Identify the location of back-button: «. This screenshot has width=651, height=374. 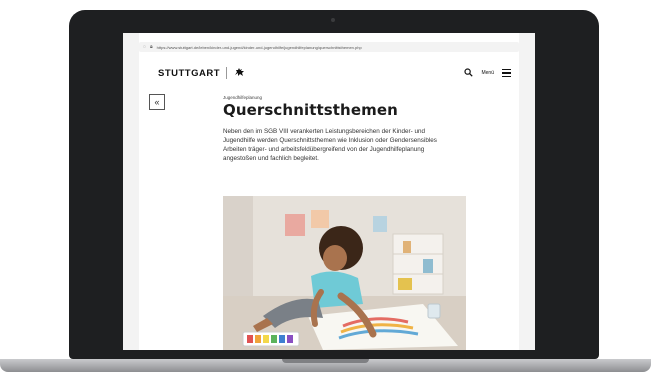
(157, 102).